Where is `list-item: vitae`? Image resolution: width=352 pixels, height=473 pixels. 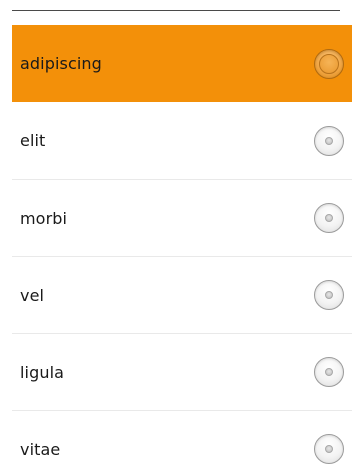 list-item: vitae is located at coordinates (182, 441).